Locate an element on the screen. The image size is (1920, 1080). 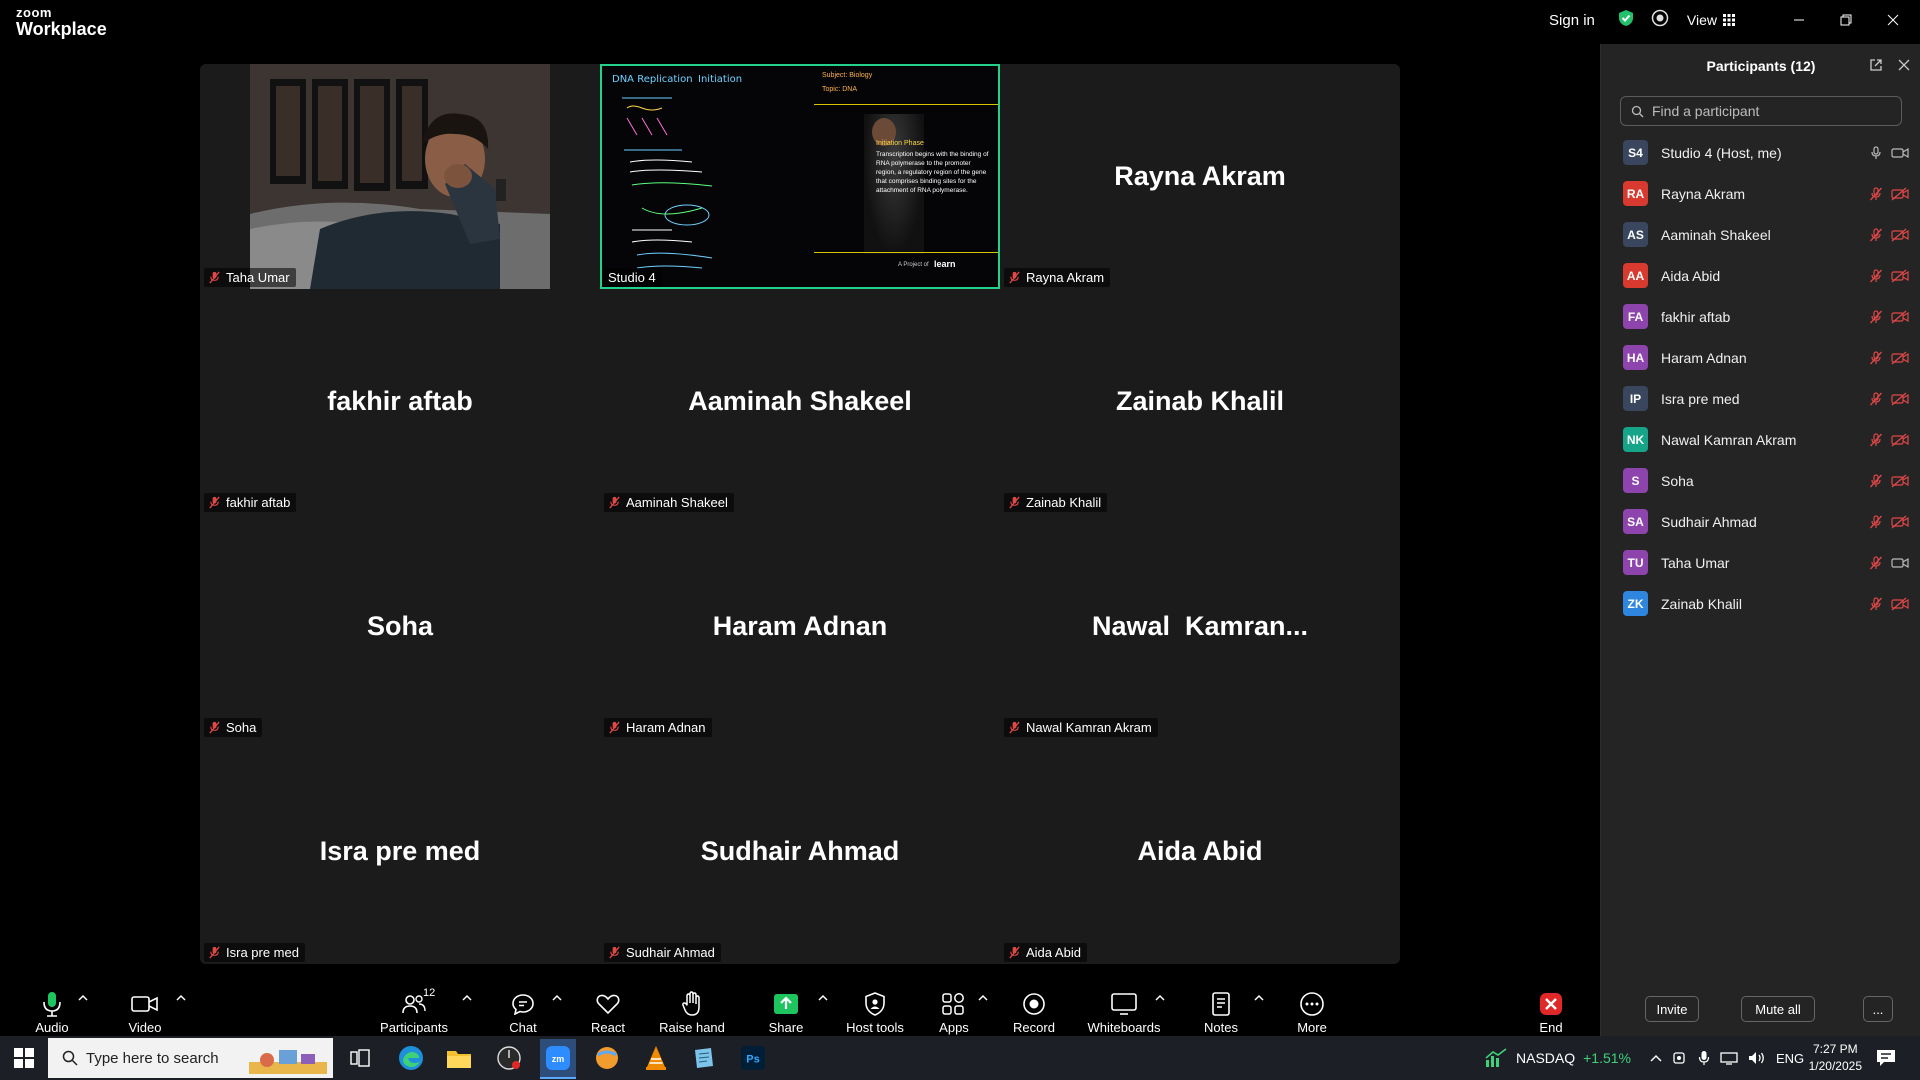
sign-in-link: Sign in is located at coordinates (1572, 20).